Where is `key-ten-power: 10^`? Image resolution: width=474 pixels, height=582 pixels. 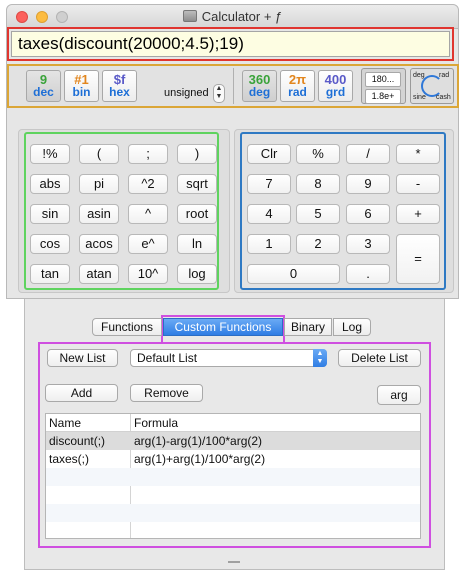 key-ten-power: 10^ is located at coordinates (148, 274).